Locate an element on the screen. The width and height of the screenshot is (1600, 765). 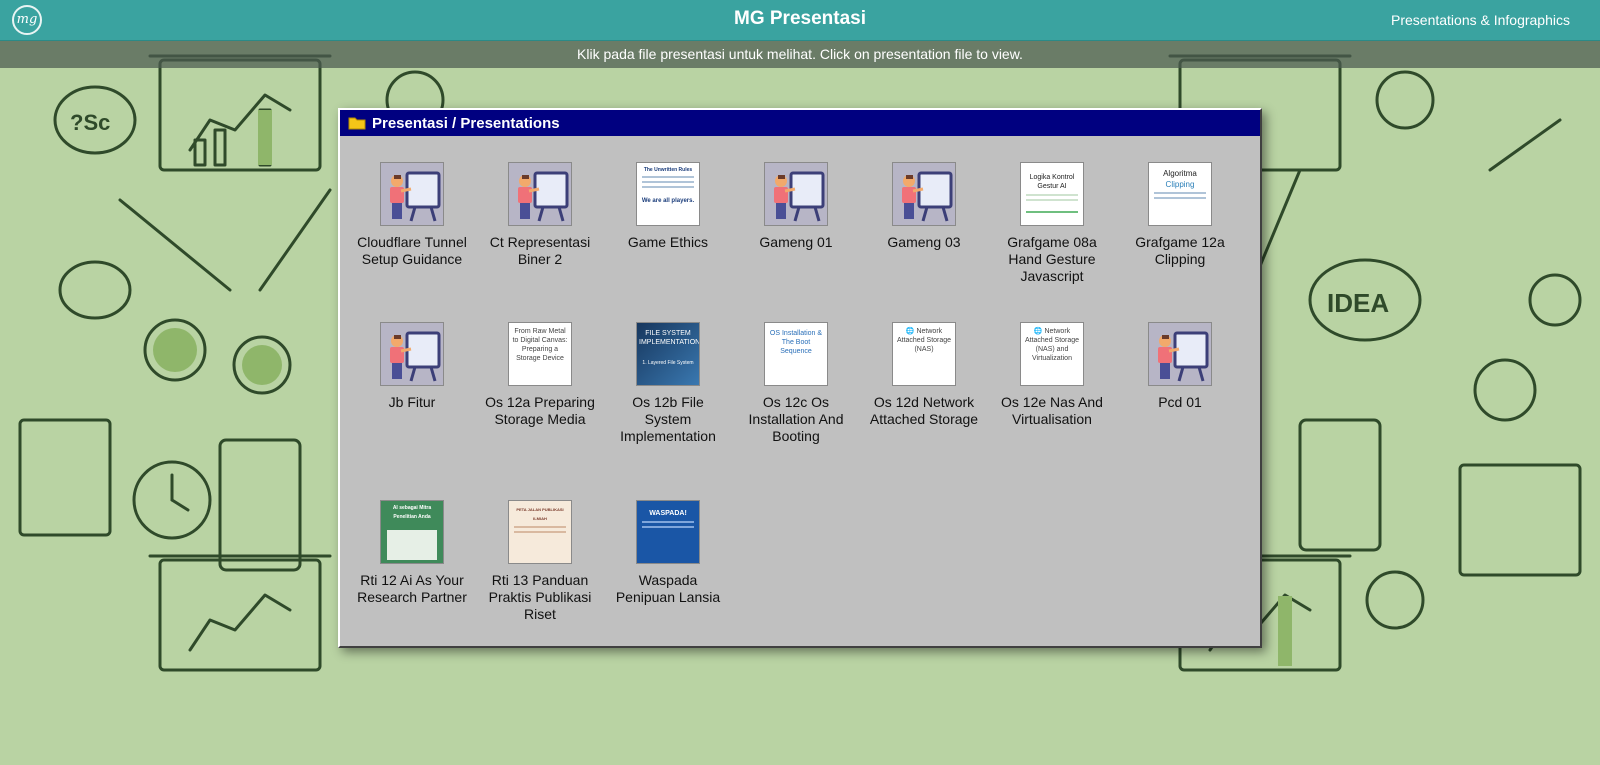
file-label: Game Ethics is located at coordinates (668, 242).